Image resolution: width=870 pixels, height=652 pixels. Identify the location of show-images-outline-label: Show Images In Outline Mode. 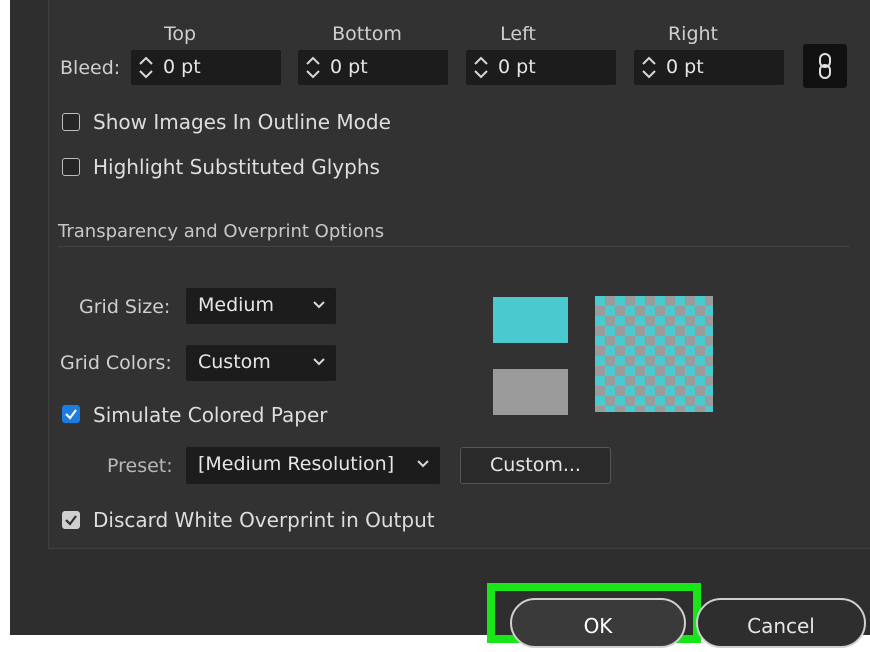
(242, 122).